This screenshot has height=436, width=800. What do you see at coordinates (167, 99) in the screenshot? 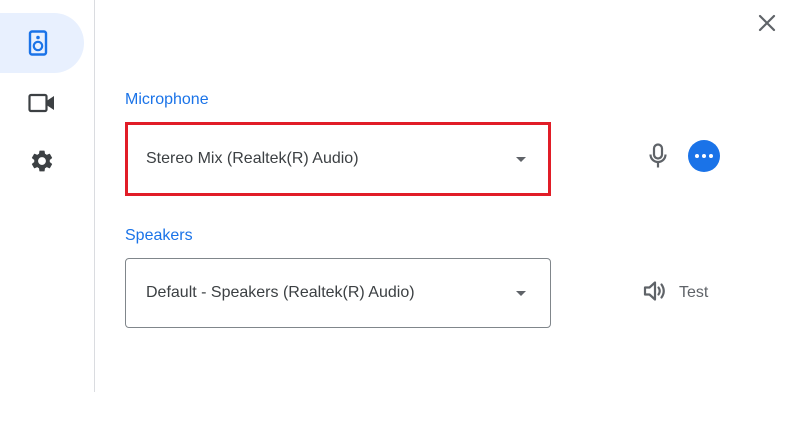
I see `microphone-label: Microphone` at bounding box center [167, 99].